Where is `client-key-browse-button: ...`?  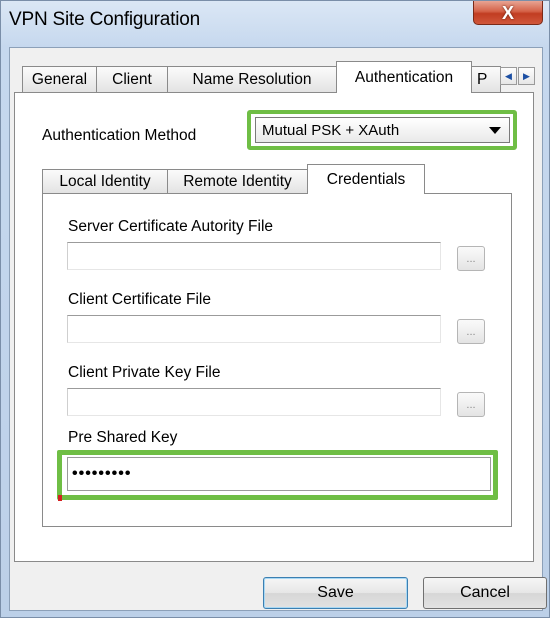
client-key-browse-button: ... is located at coordinates (471, 404).